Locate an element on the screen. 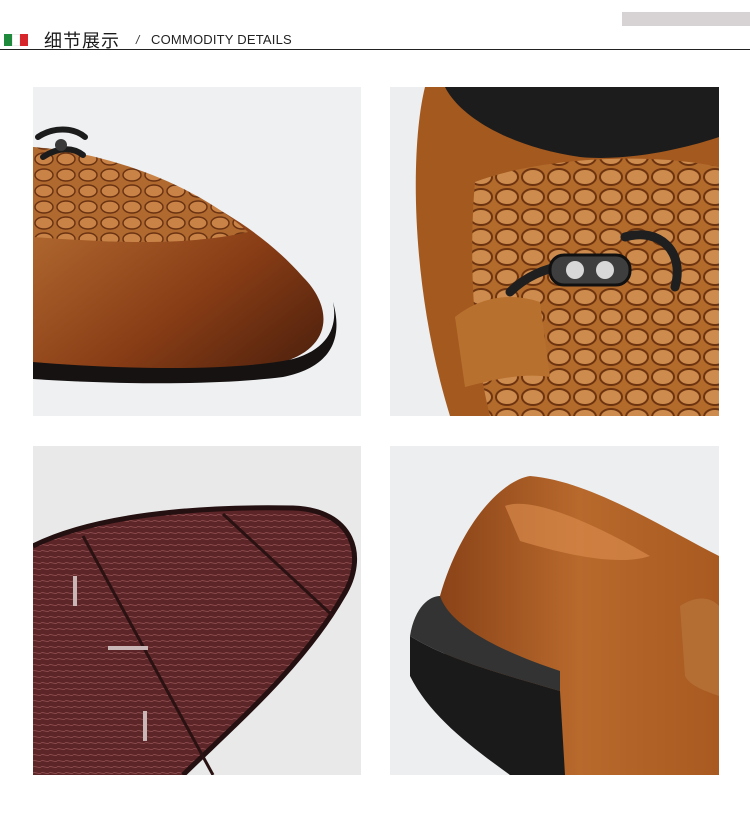  header-divider is located at coordinates (375, 49).